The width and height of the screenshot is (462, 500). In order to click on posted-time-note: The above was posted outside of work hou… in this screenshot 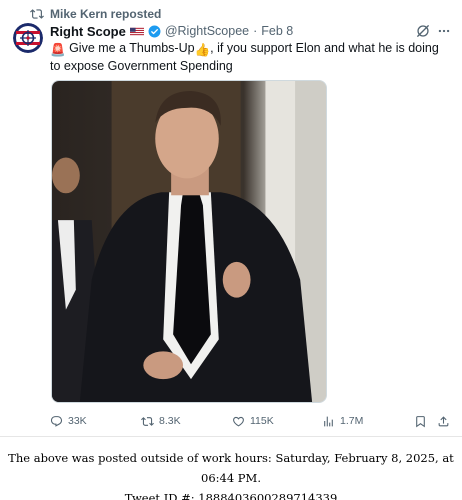, I will do `click(231, 468)`.